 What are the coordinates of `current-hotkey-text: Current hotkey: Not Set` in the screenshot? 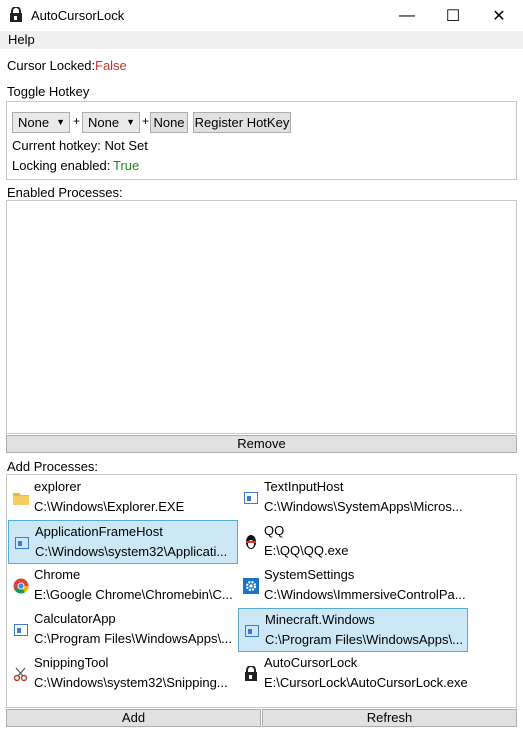 It's located at (80, 145).